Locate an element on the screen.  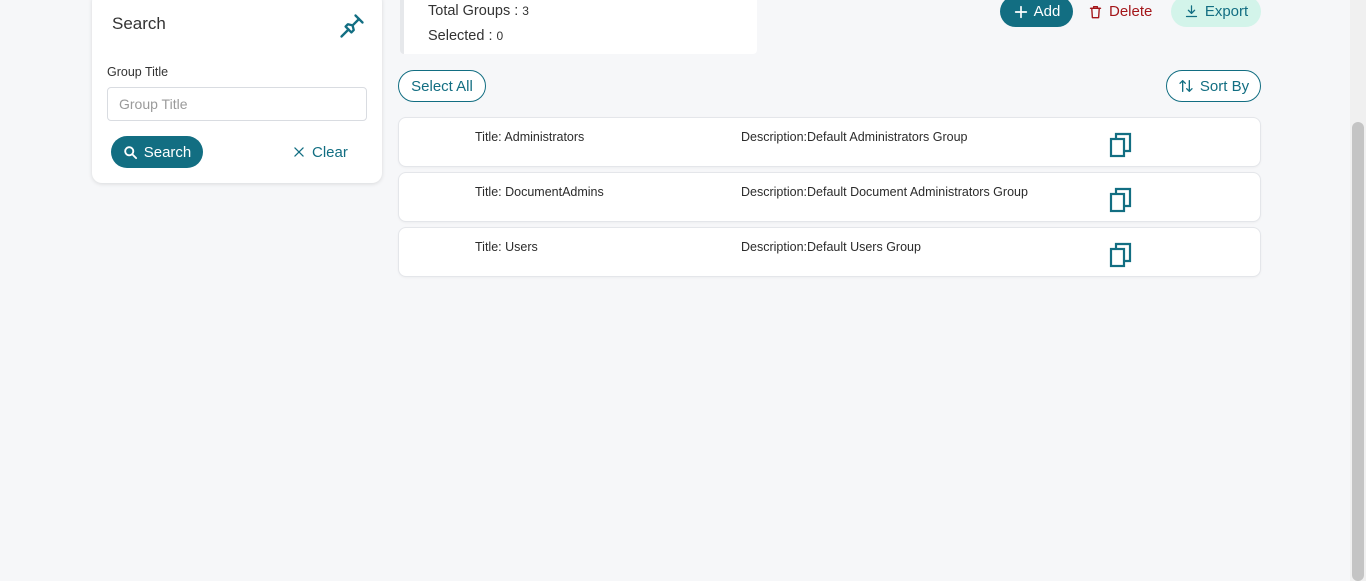
selected-label: Selected : is located at coordinates (460, 36).